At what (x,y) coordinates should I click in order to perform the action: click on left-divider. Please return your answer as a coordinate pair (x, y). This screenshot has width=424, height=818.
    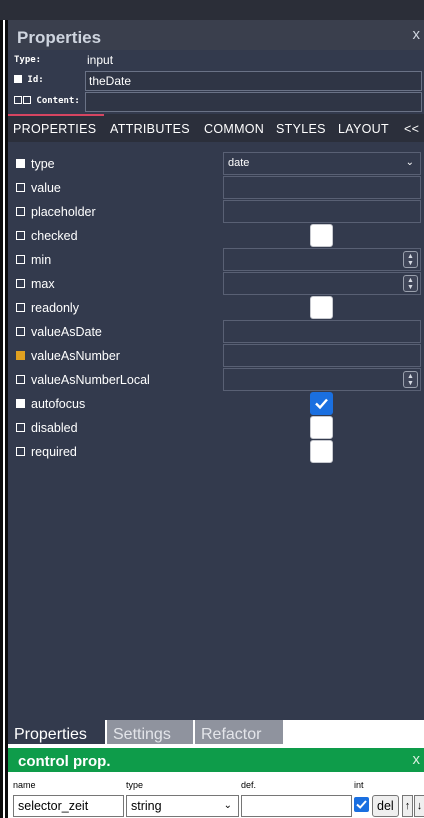
    Looking at the image, I should click on (4, 419).